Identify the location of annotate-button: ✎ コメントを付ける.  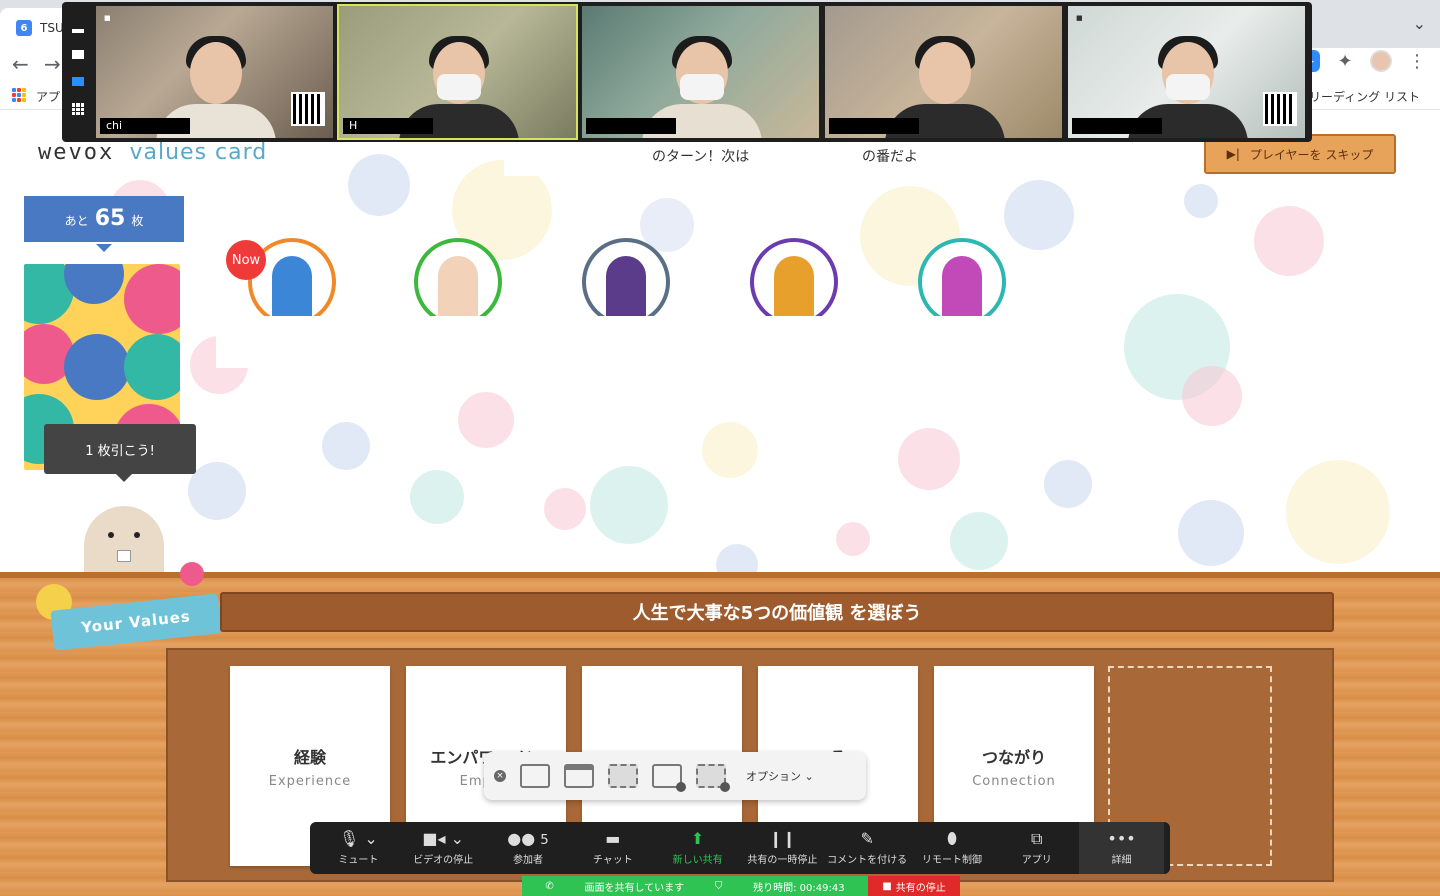
(867, 848).